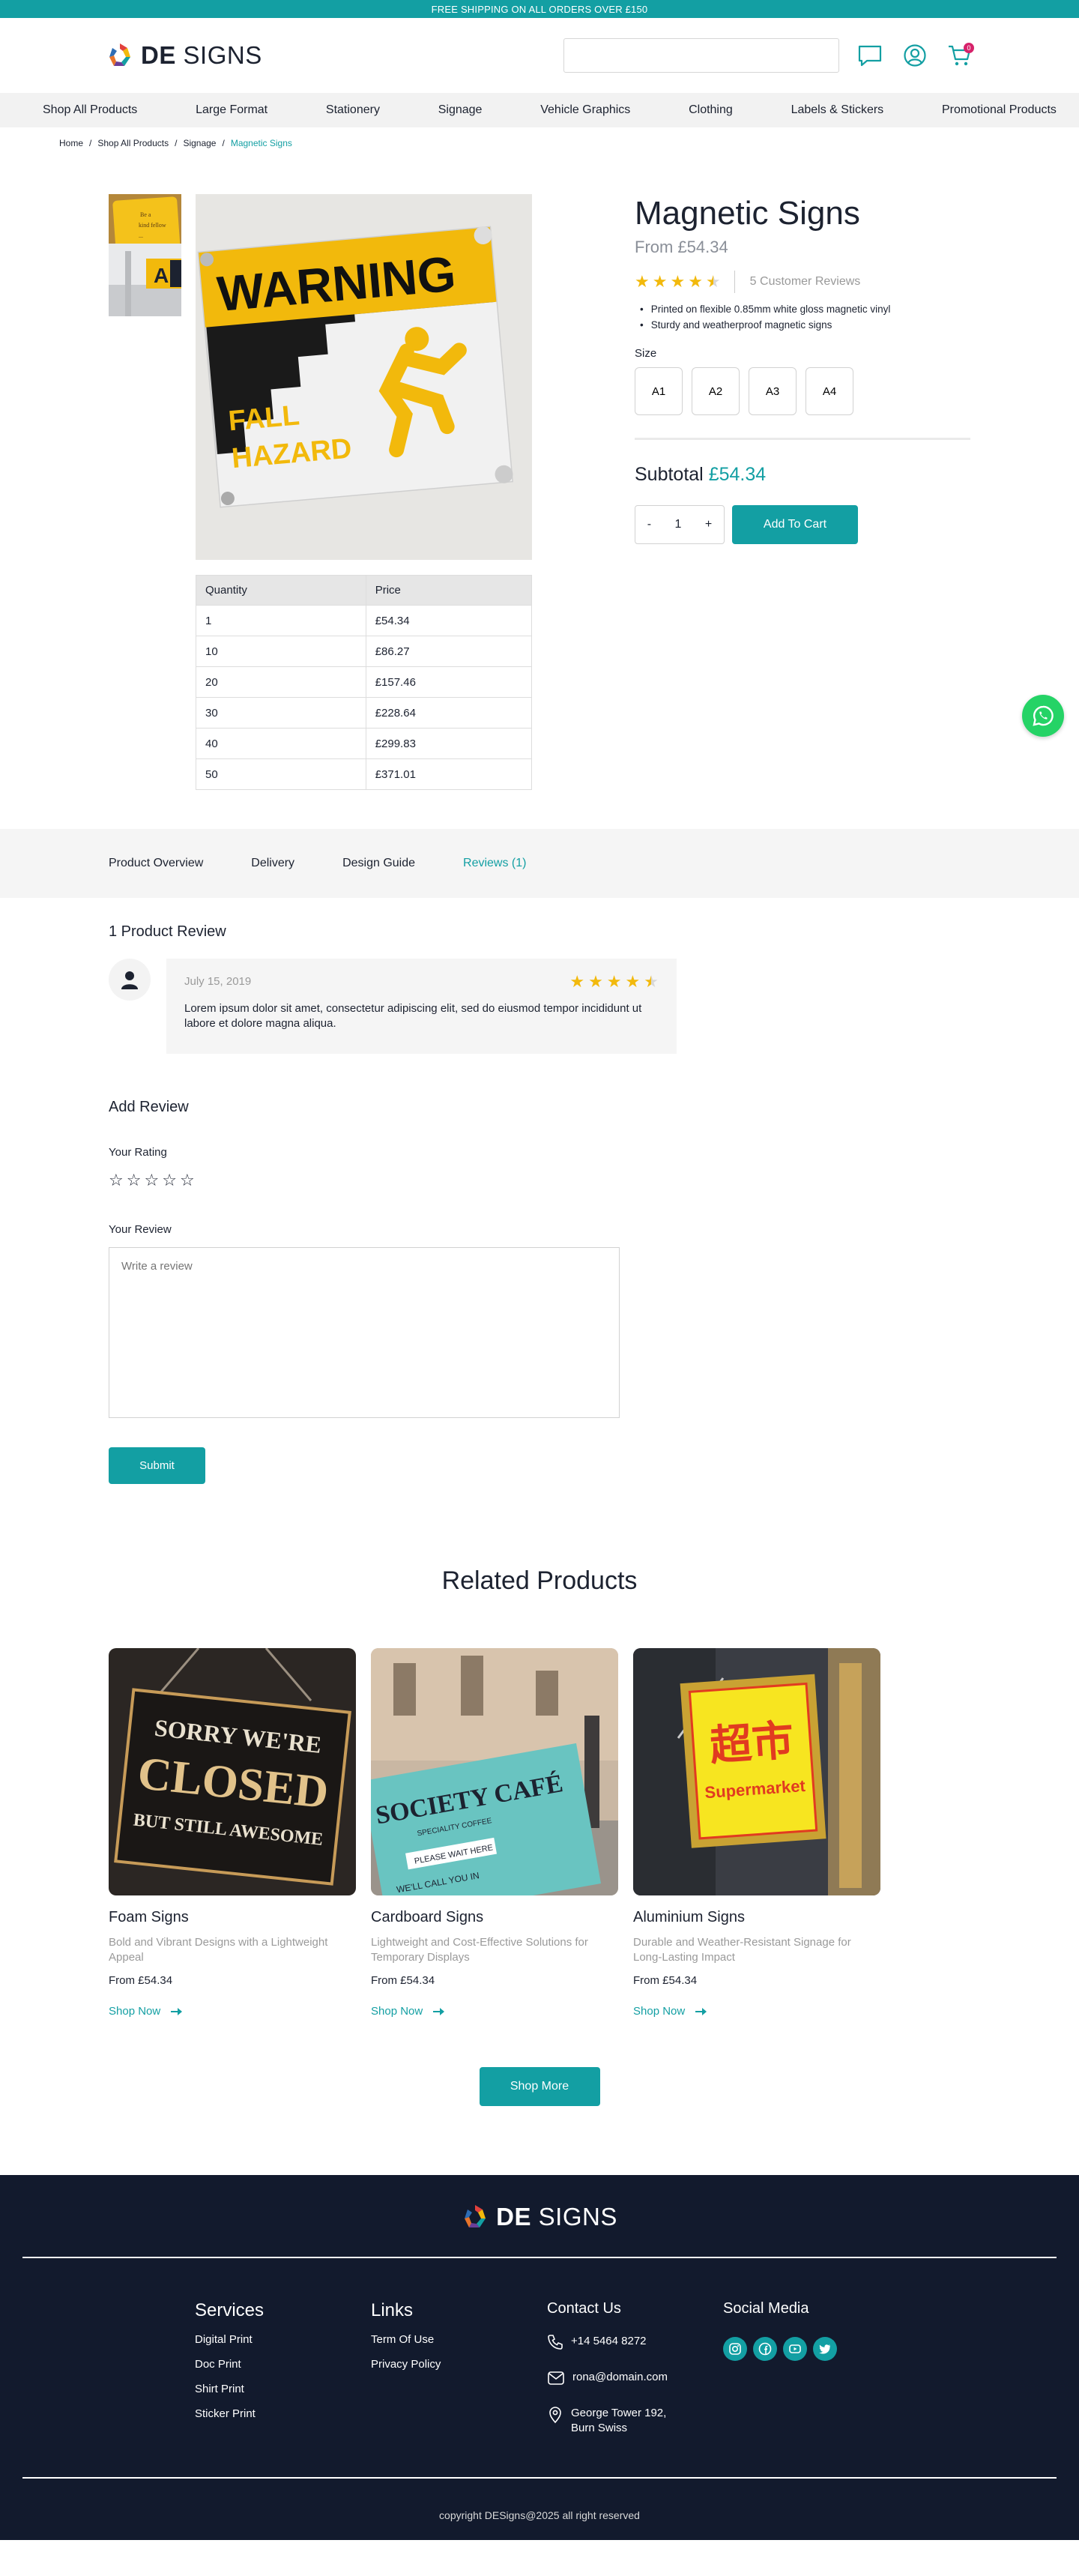 This screenshot has height=2576, width=1079. Describe the element at coordinates (397, 2012) in the screenshot. I see `shop-now-label: Shop Now` at that location.